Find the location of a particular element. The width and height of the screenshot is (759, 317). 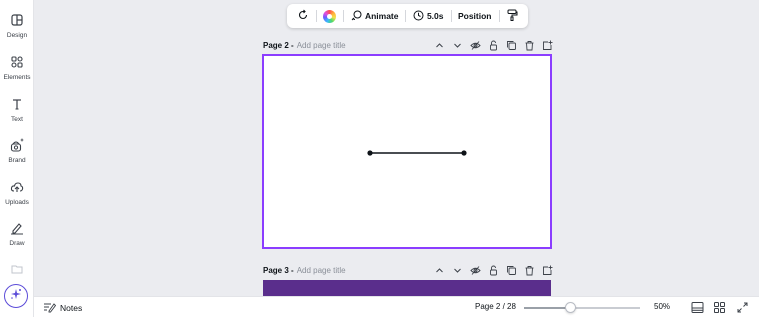

sidebar-item-label: Brand is located at coordinates (17, 160).